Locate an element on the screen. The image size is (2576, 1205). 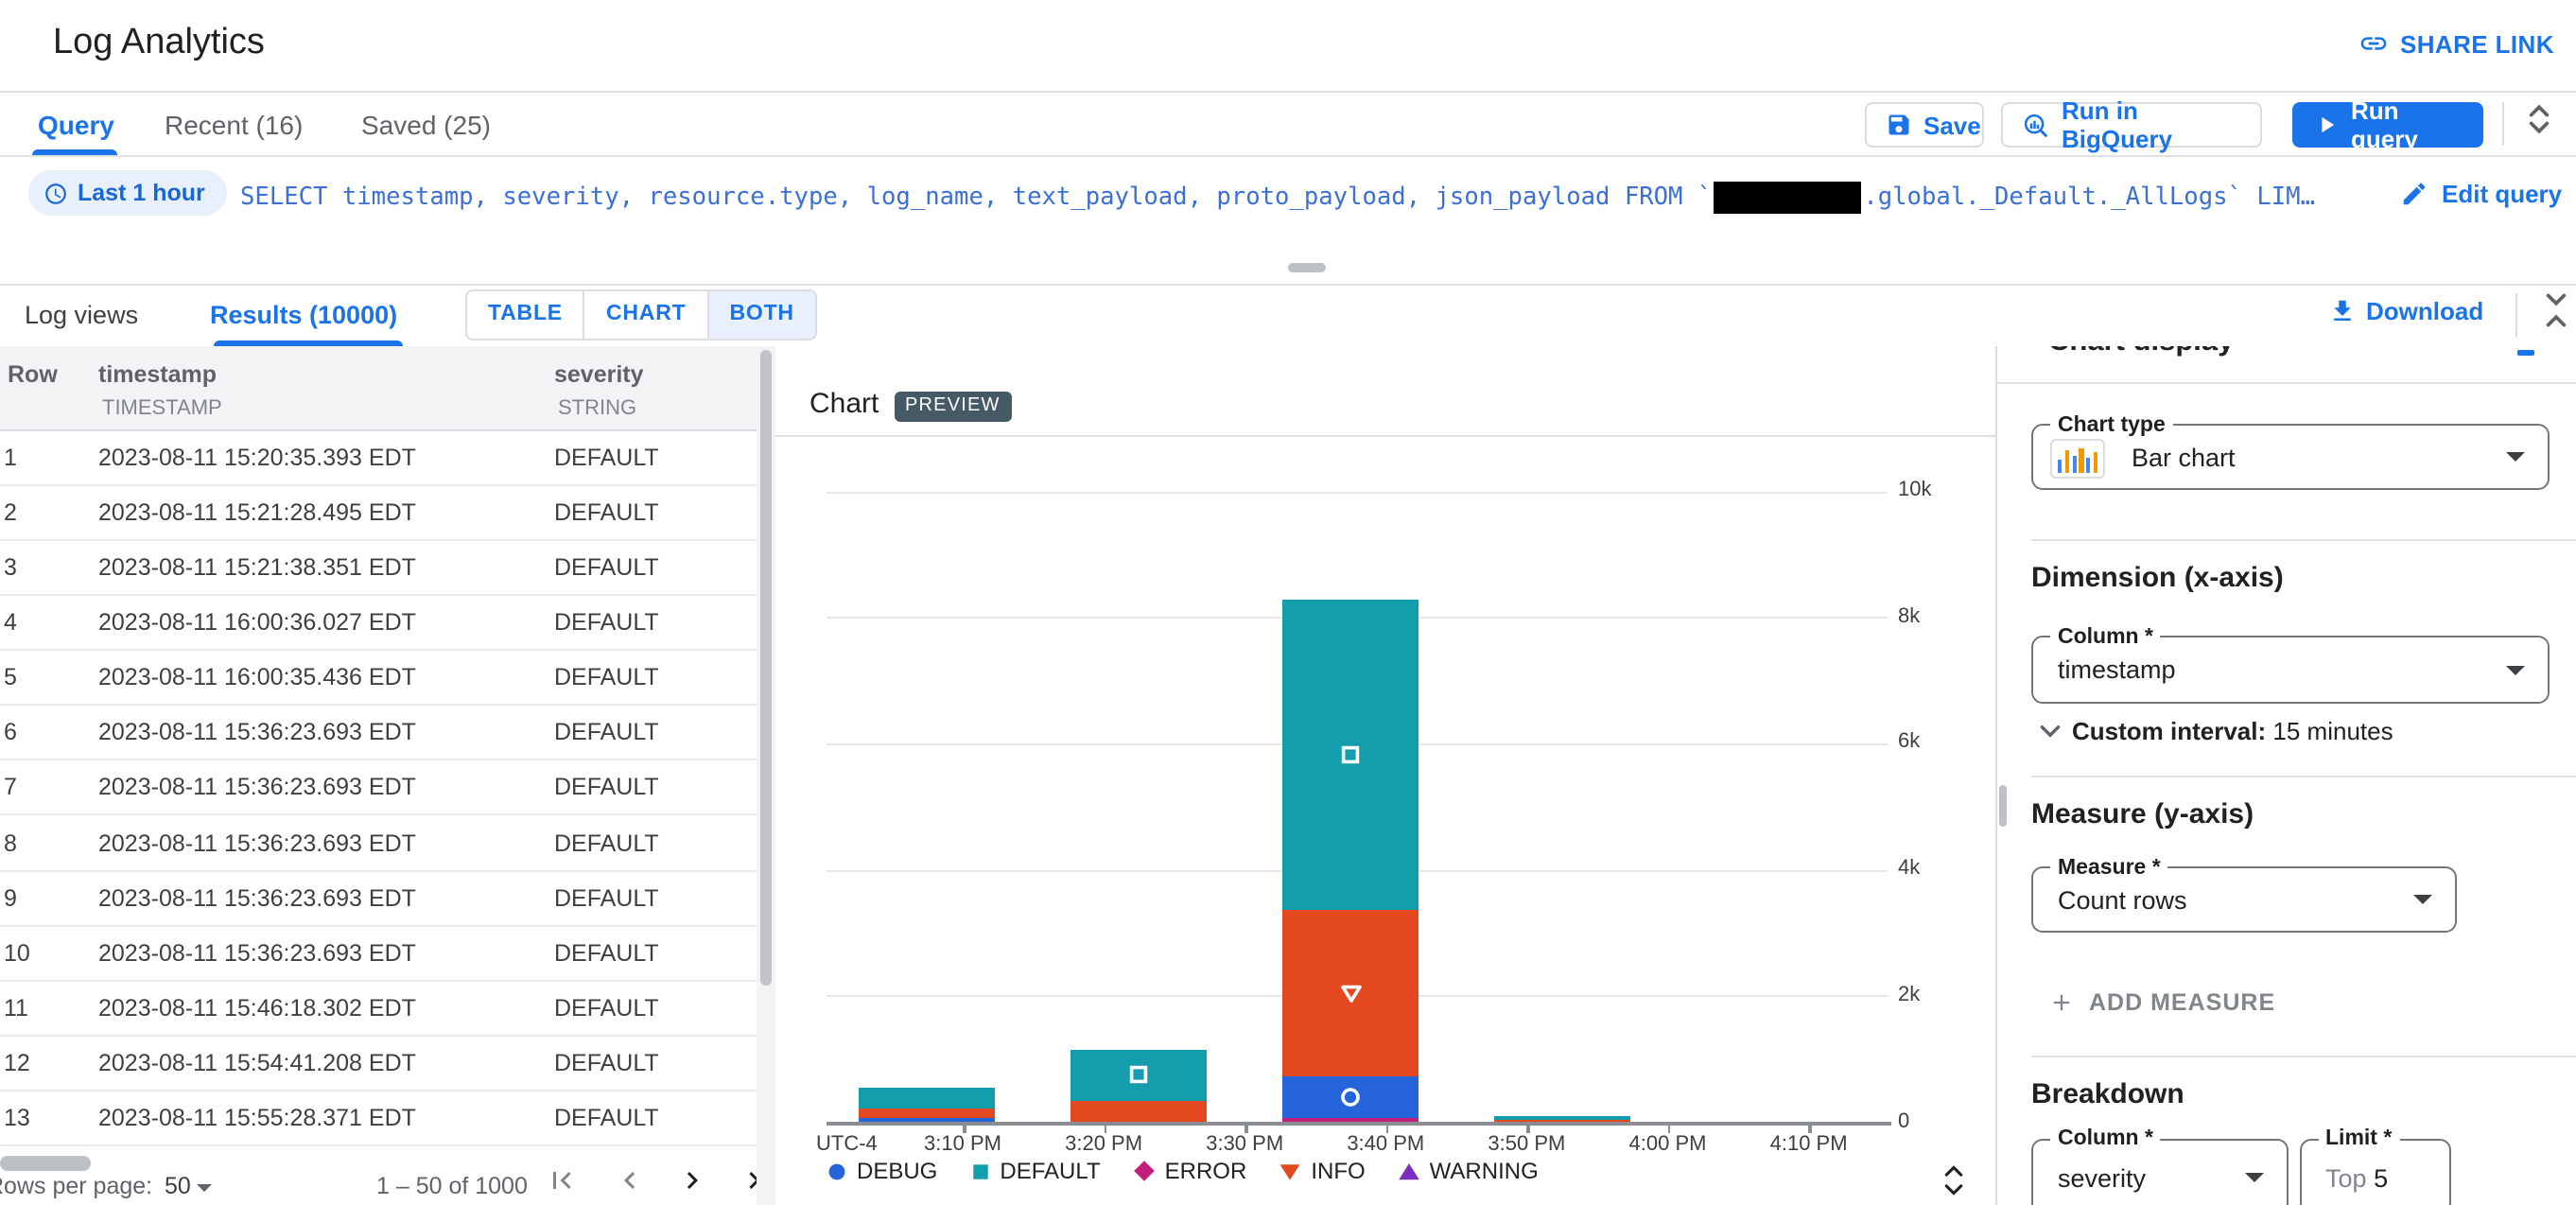
tab-recent: Recent (16) is located at coordinates (234, 125).